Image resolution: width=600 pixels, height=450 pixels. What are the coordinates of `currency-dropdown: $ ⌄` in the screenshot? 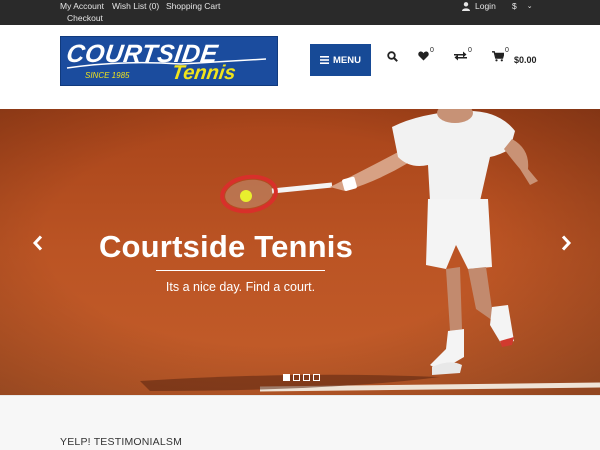 It's located at (522, 6).